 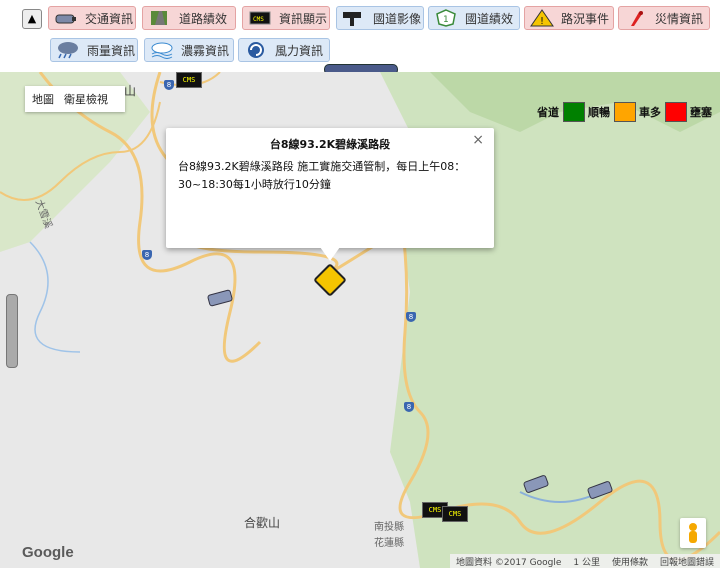 I want to click on highway-performance-icon: 1, so click(x=446, y=18).